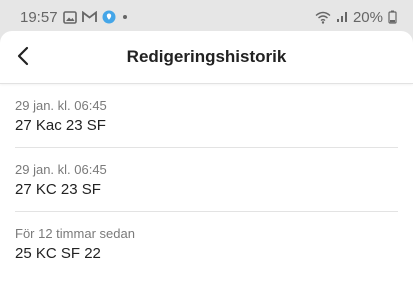 The height and width of the screenshot is (291, 413). I want to click on location-pin-icon, so click(109, 17).